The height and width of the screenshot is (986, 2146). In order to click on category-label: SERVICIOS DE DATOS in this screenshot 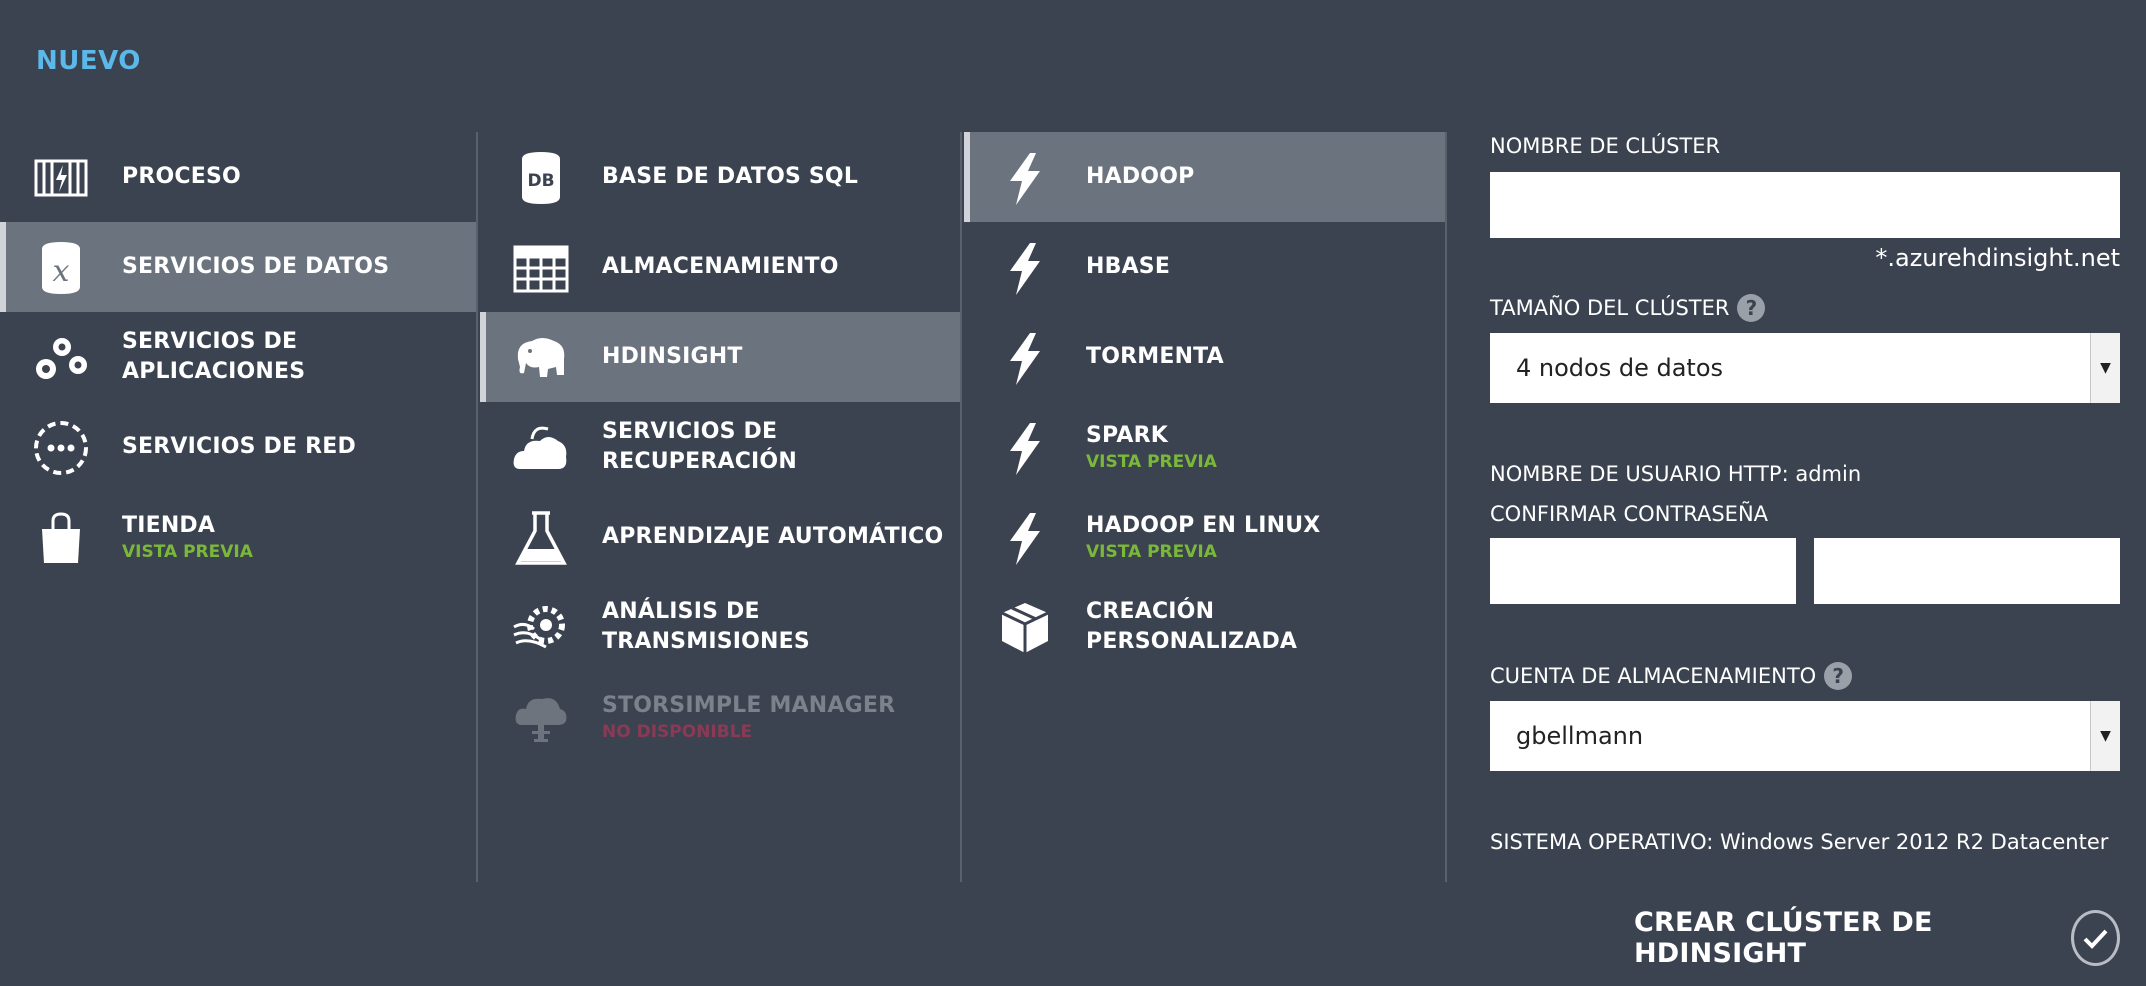, I will do `click(256, 266)`.